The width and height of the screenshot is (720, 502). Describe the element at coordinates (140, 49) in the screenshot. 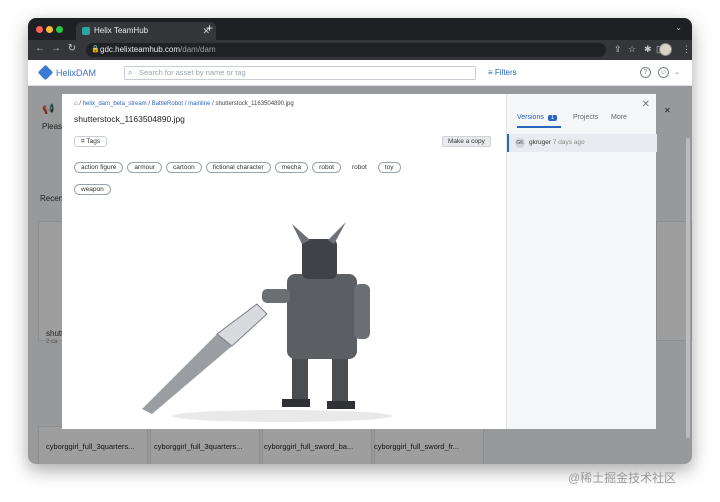

I see `url-host: gdc.helixteamhub.com` at that location.